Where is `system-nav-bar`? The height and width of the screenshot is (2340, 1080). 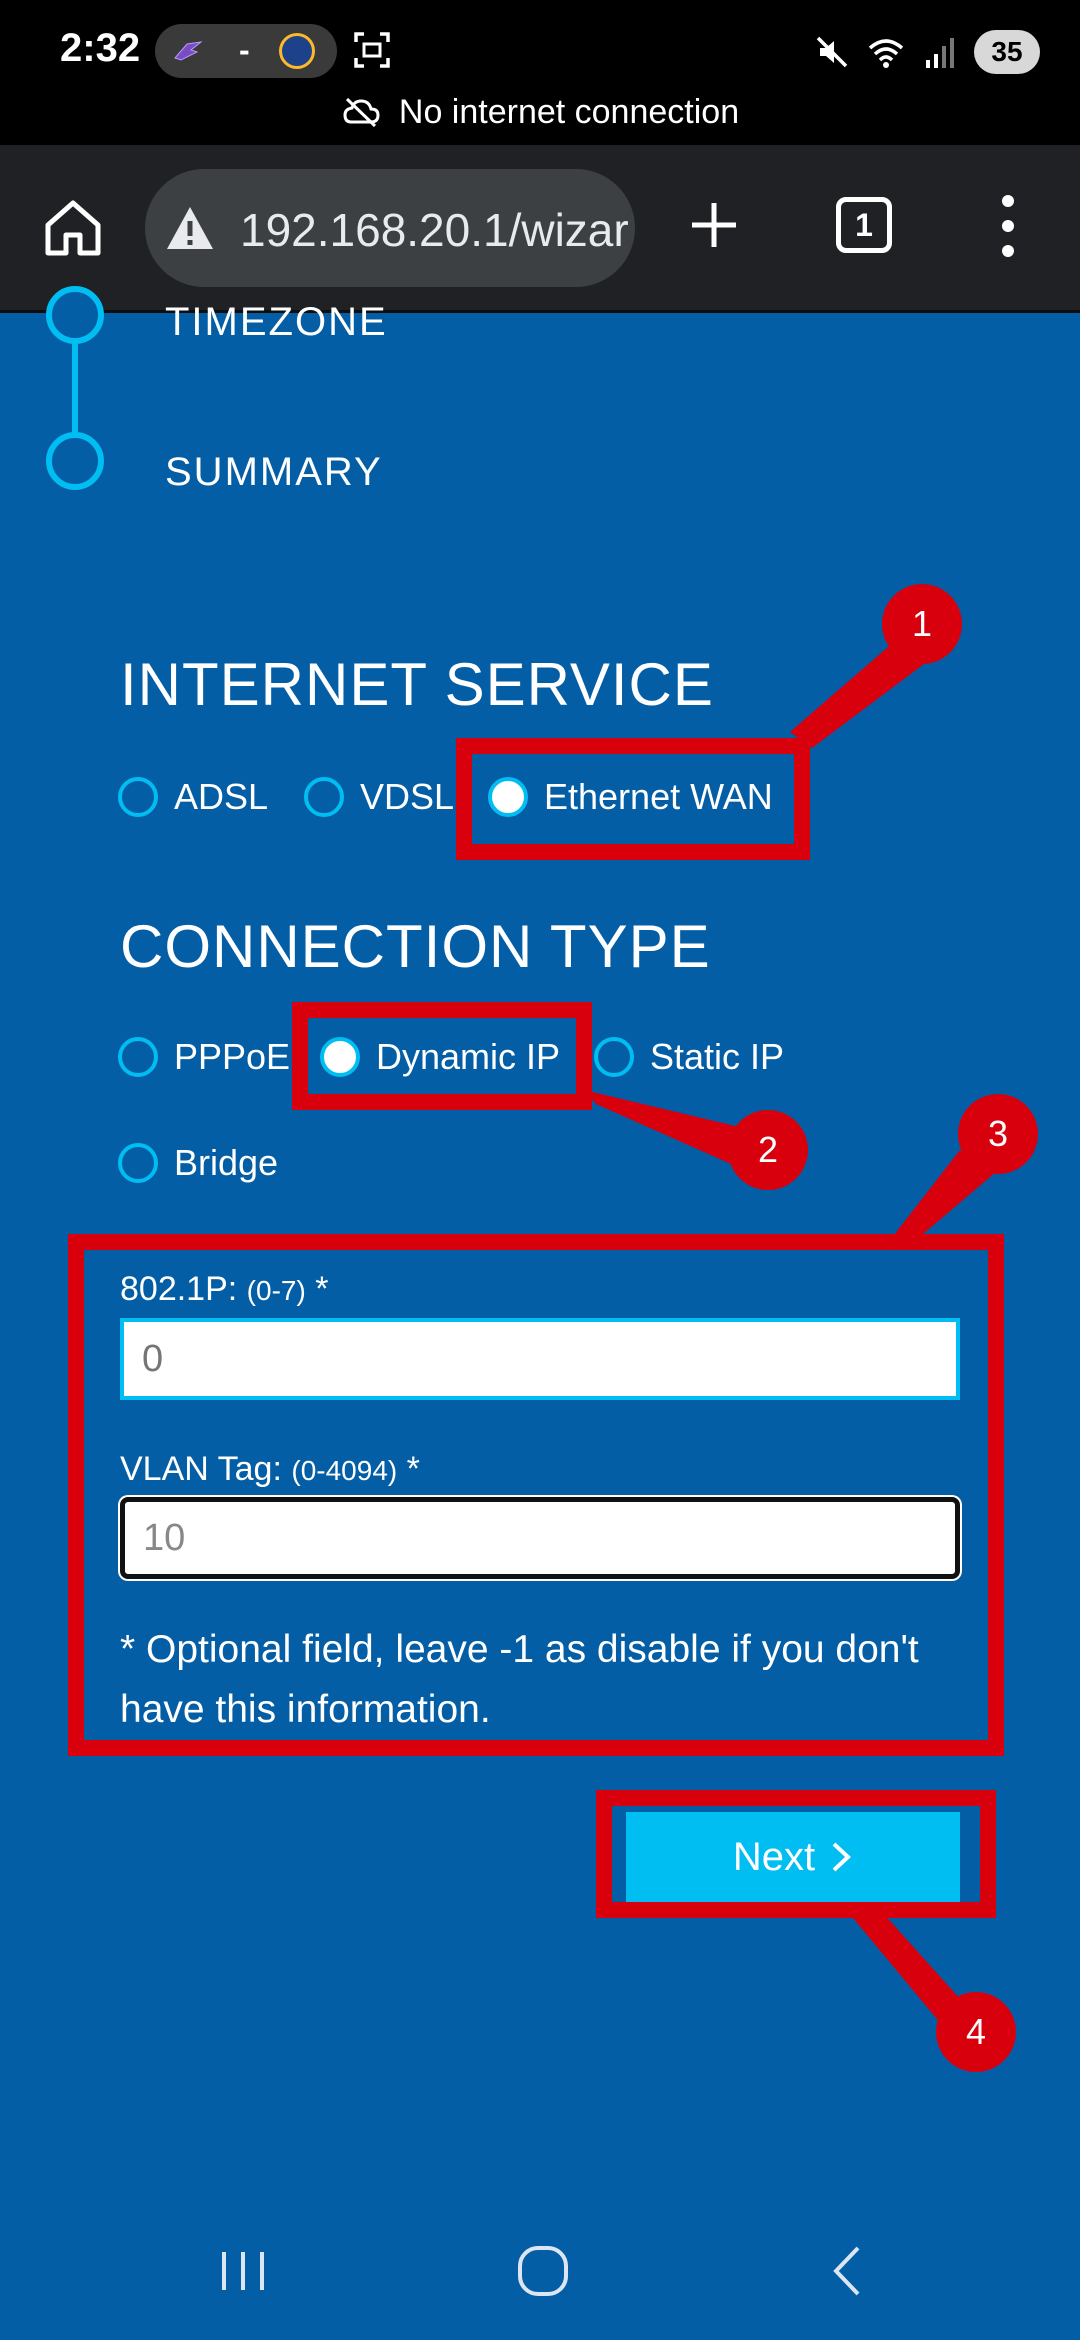 system-nav-bar is located at coordinates (540, 2270).